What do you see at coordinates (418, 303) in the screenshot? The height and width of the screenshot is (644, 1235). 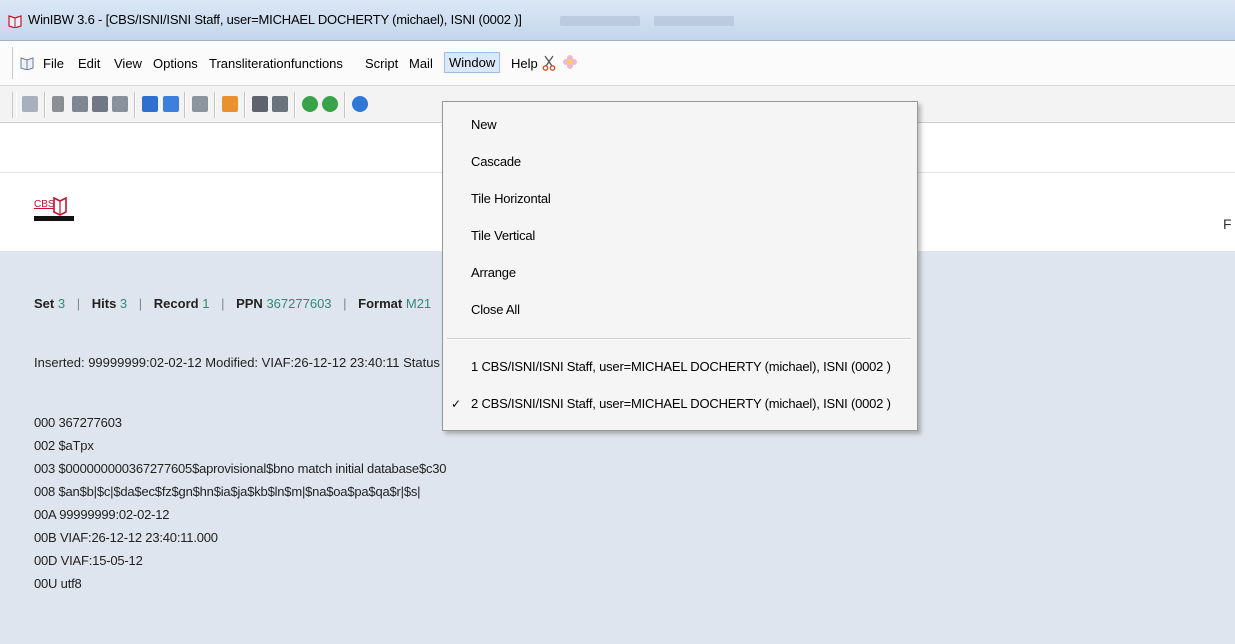 I see `format-value: M21` at bounding box center [418, 303].